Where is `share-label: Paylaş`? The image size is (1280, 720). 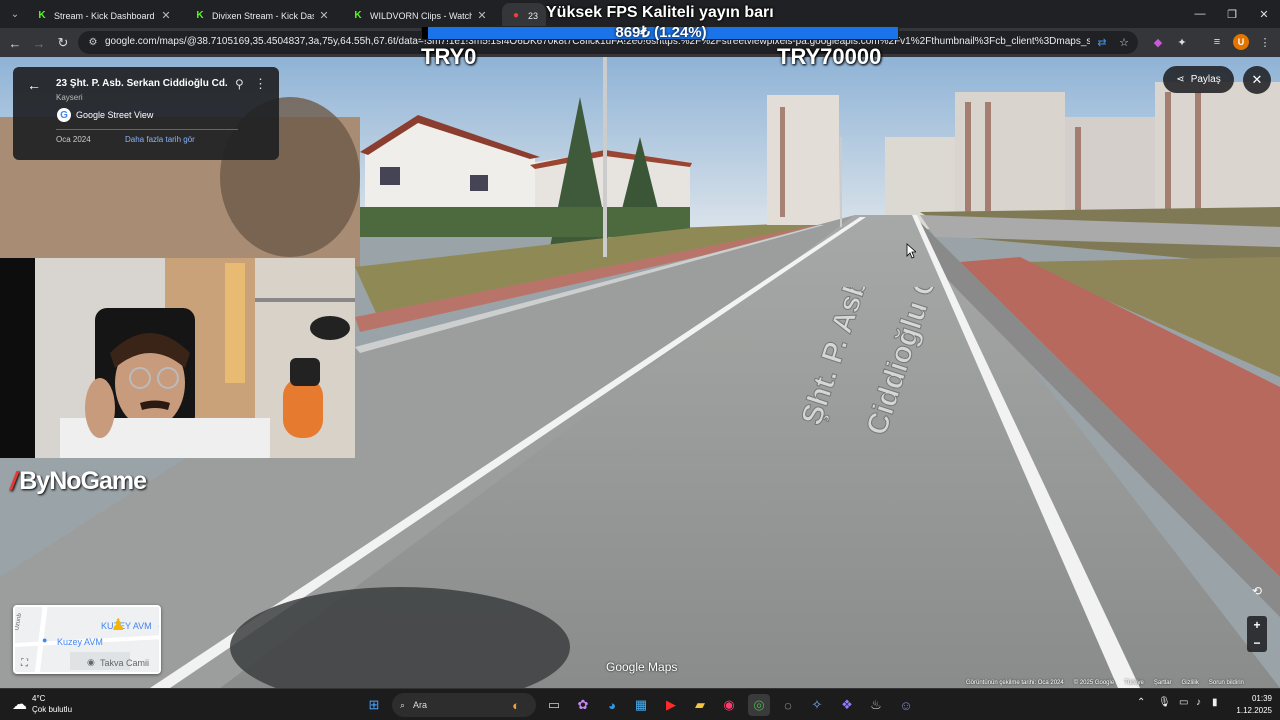
share-label: Paylaş is located at coordinates (1205, 79).